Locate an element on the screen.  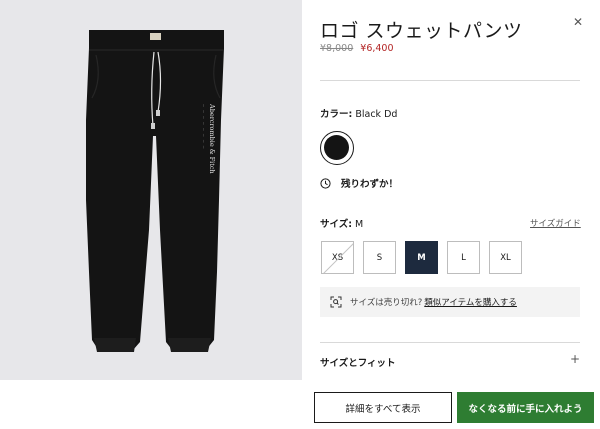
size-option-label: XL is located at coordinates (505, 257).